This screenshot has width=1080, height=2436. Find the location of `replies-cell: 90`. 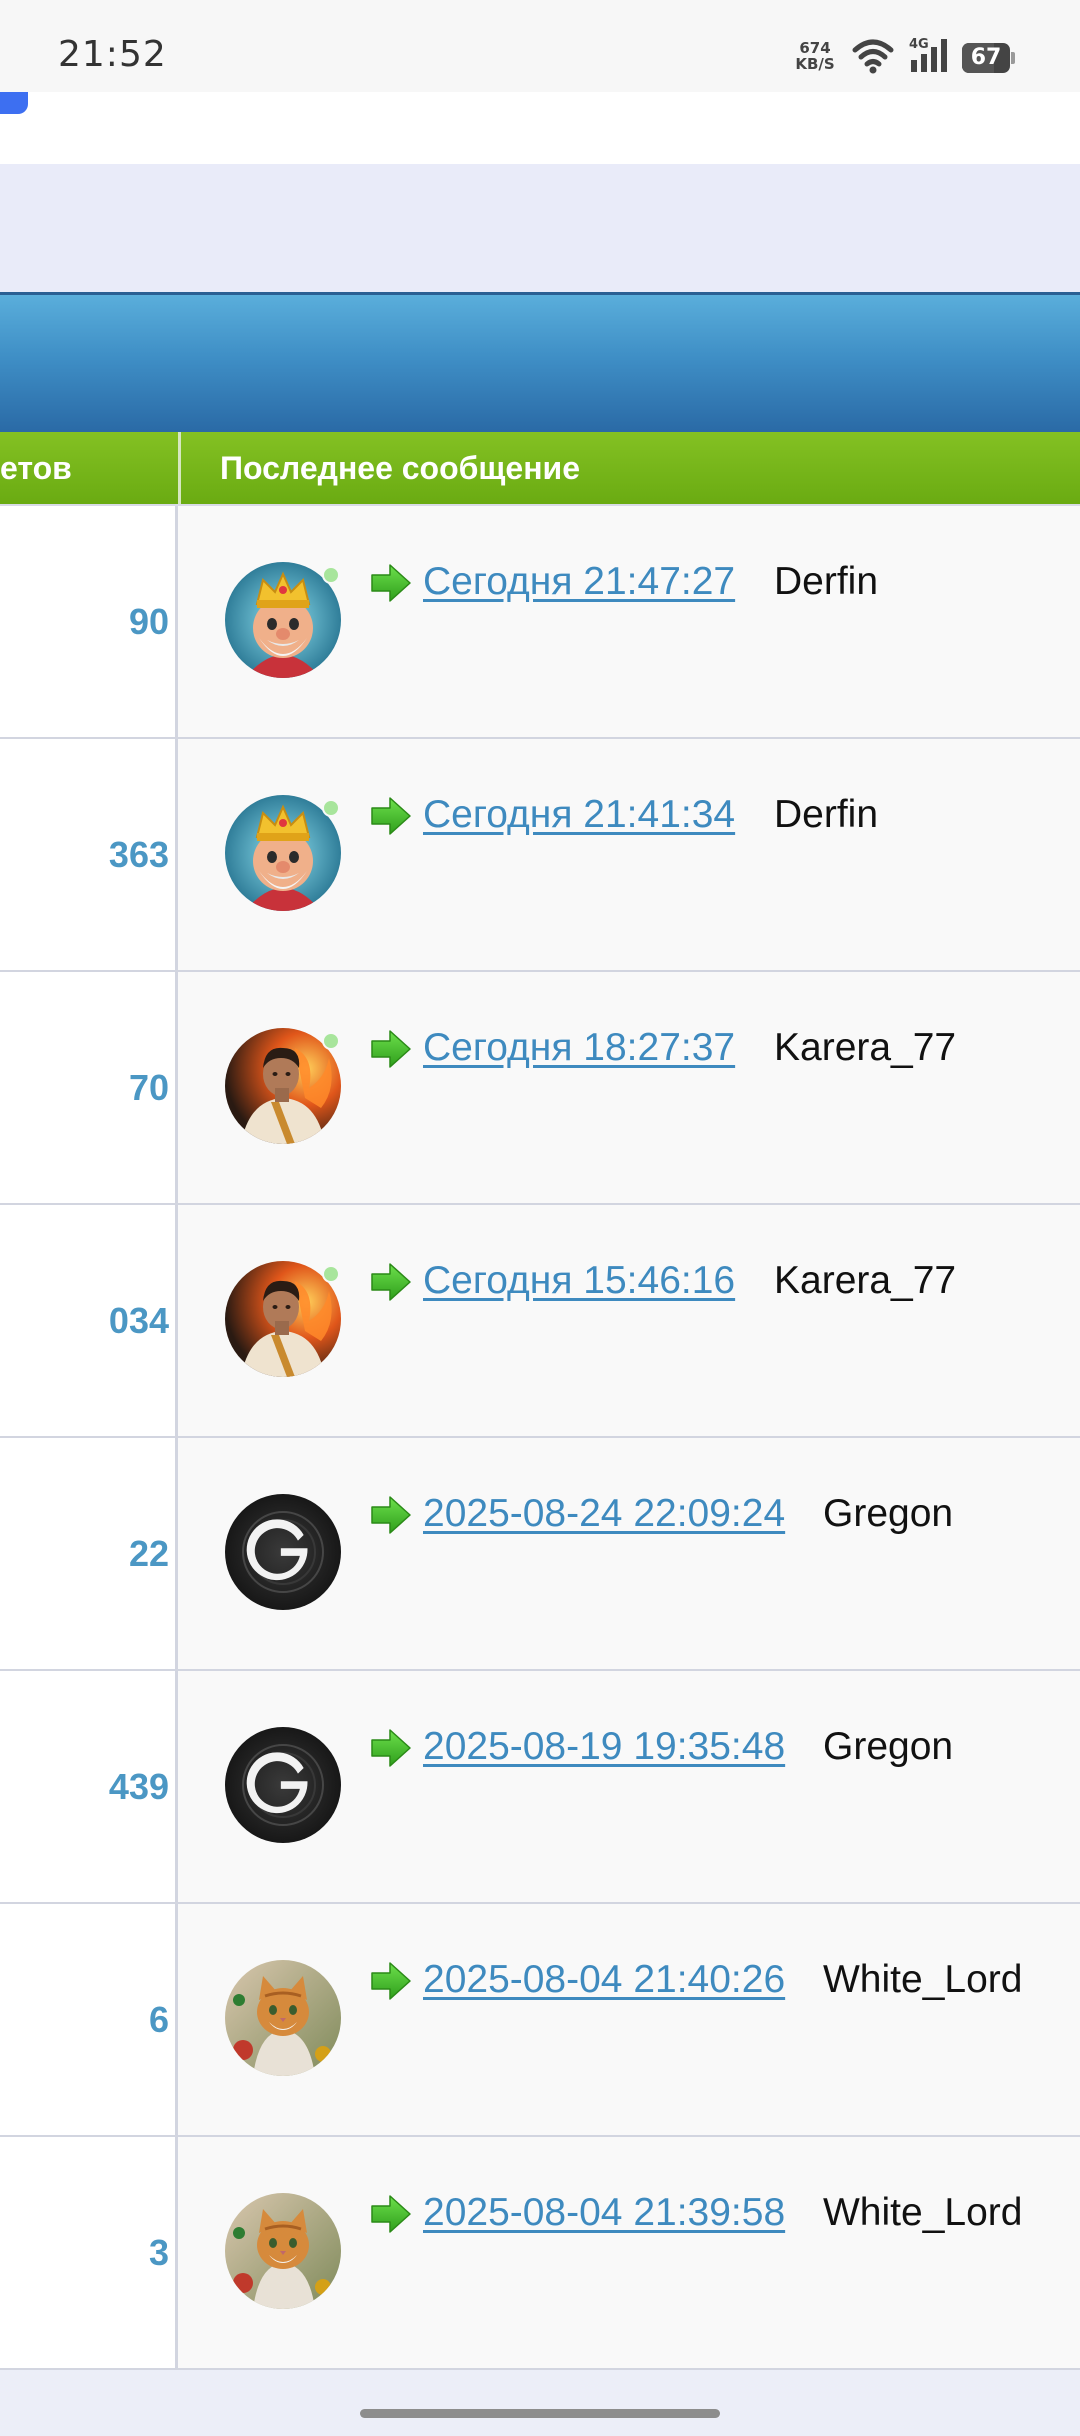

replies-cell: 90 is located at coordinates (89, 621).